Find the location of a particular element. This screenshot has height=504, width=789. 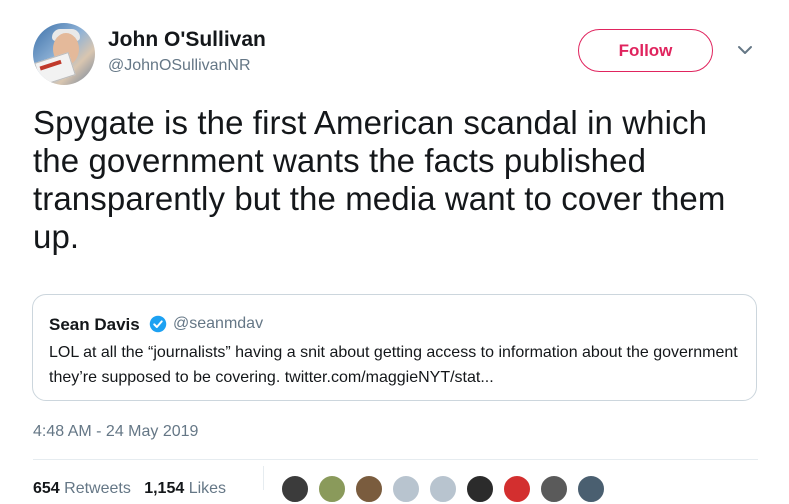

quoted-author-handle: @seanmdav is located at coordinates (218, 324).